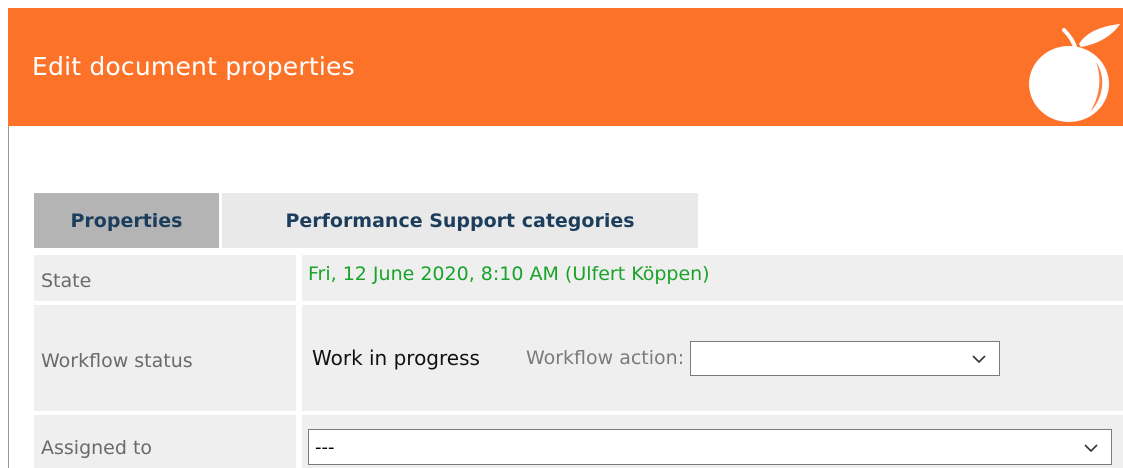 The width and height of the screenshot is (1123, 468). What do you see at coordinates (165, 441) in the screenshot?
I see `assigned-to-label: Assigned to` at bounding box center [165, 441].